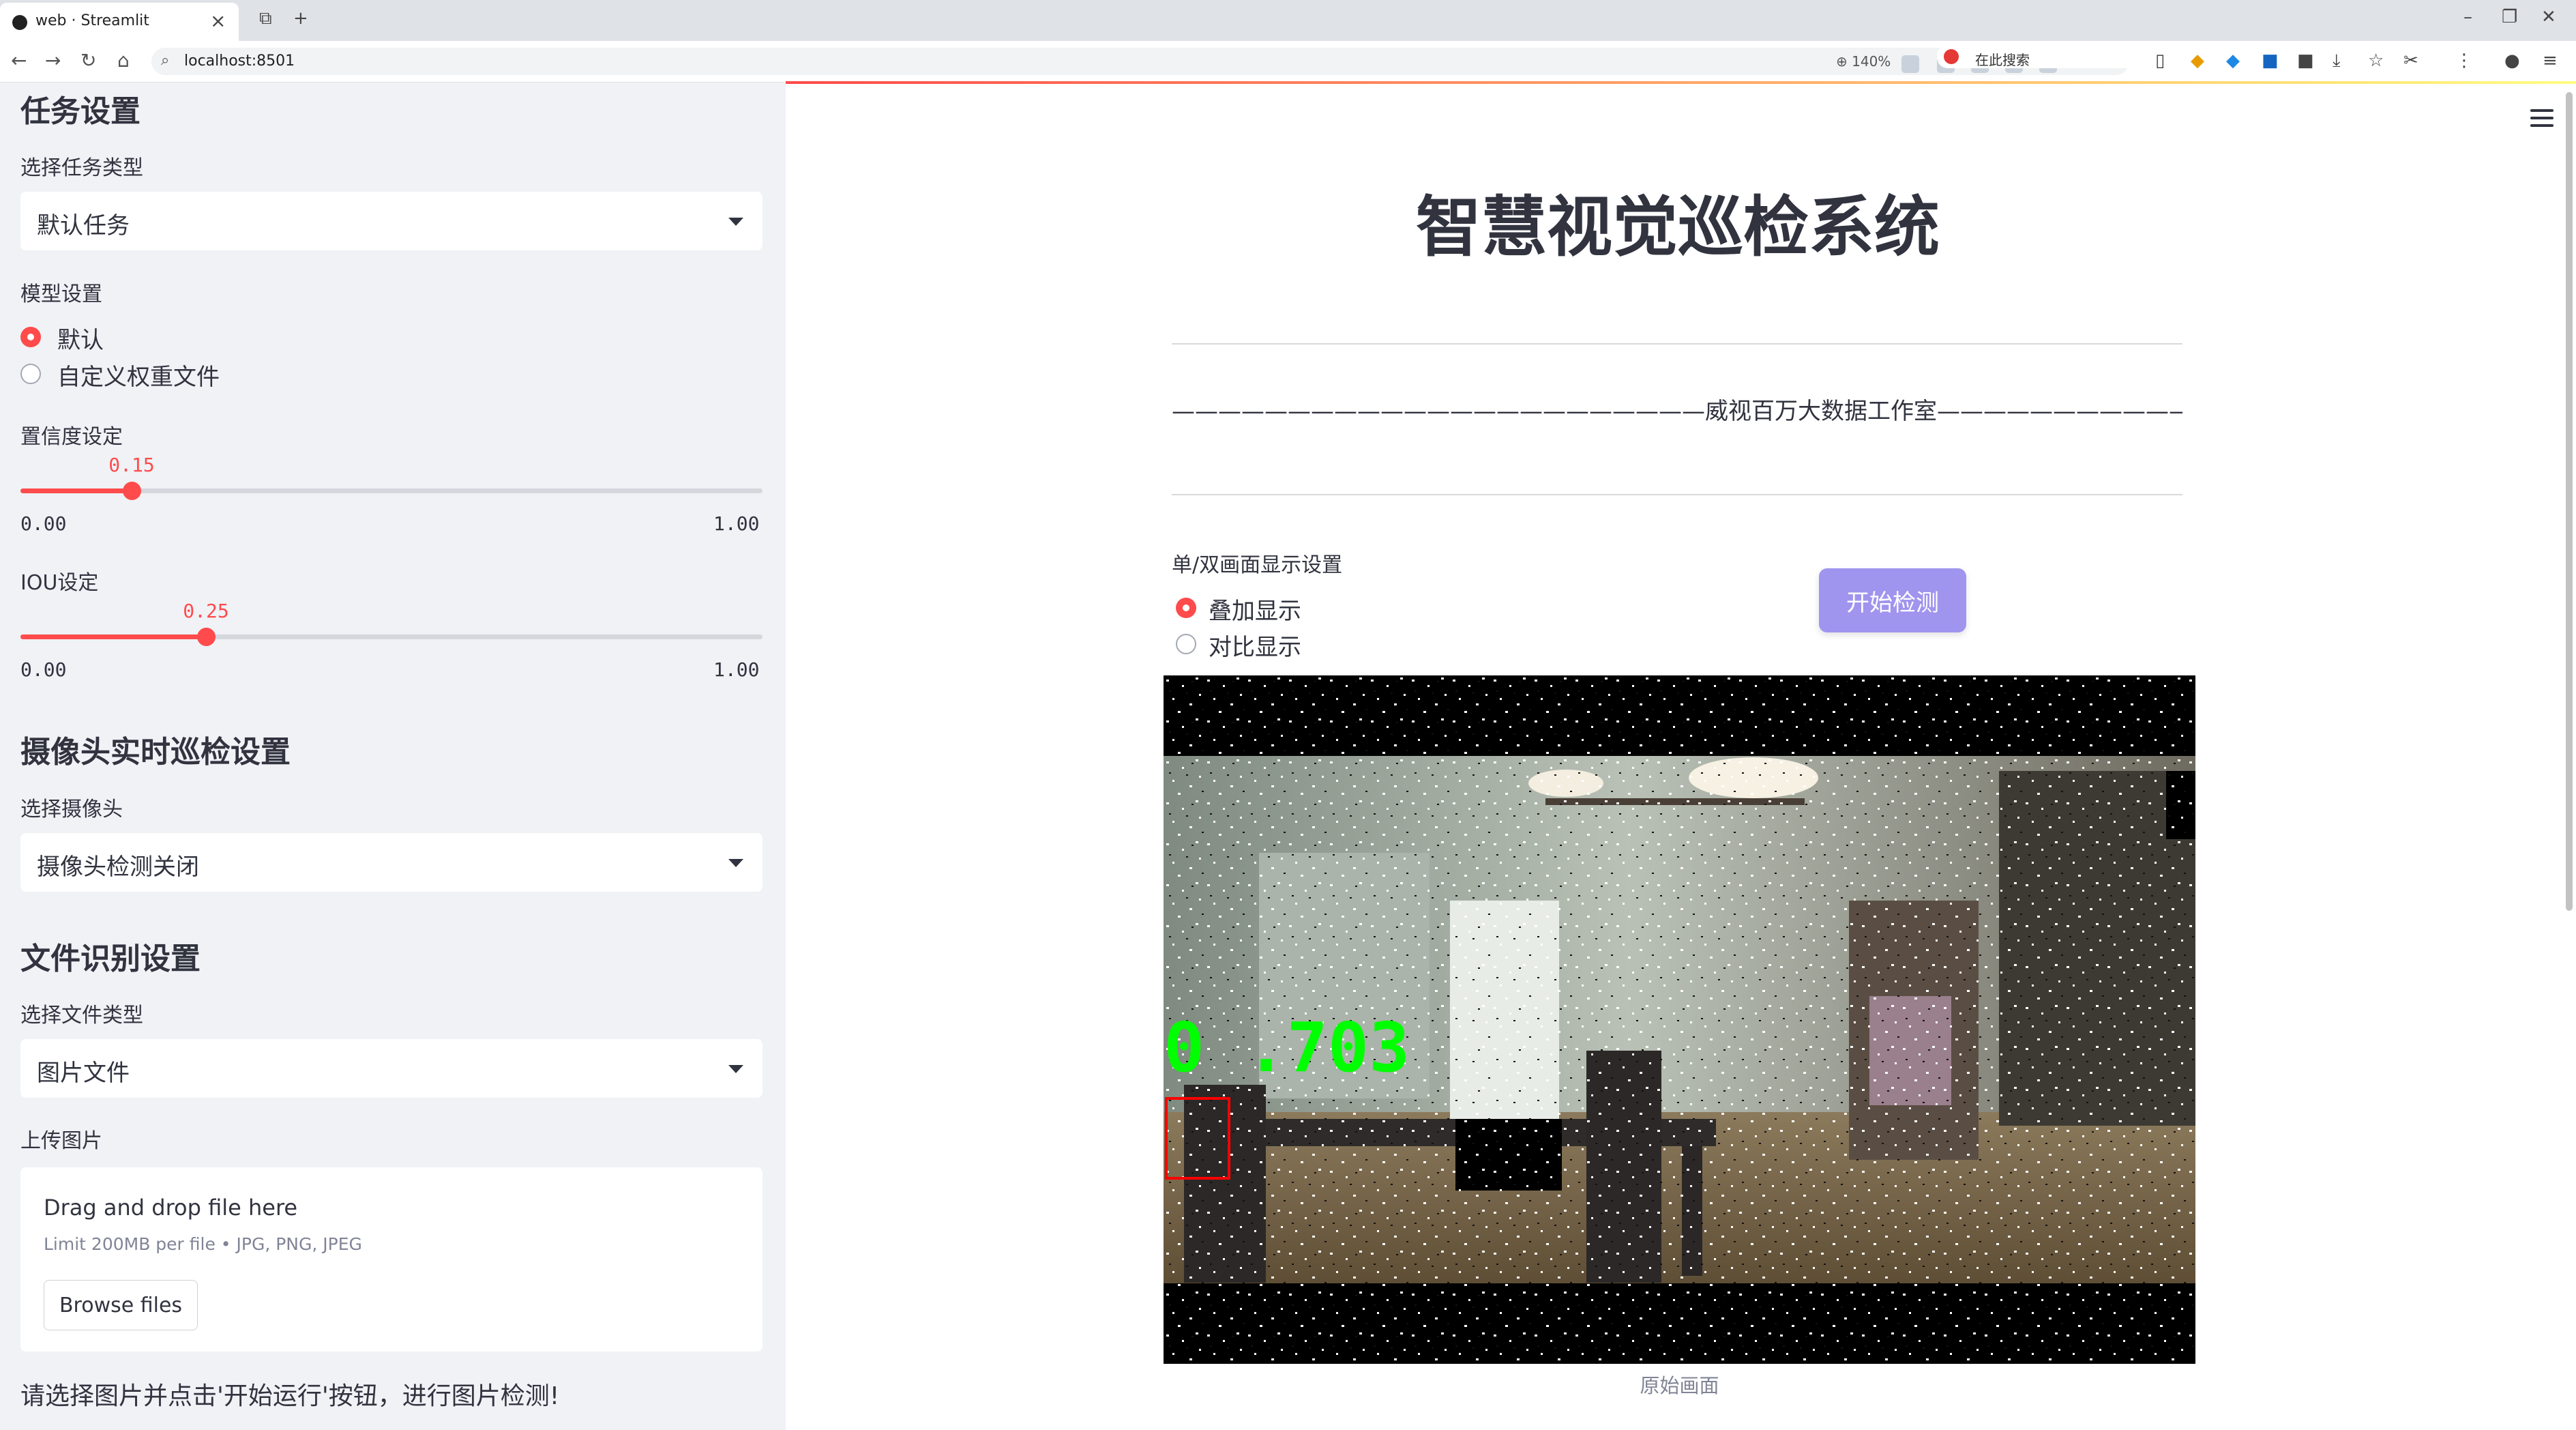 The image size is (2576, 1430). What do you see at coordinates (391, 221) in the screenshot?
I see `task-type-select: 默认任务` at bounding box center [391, 221].